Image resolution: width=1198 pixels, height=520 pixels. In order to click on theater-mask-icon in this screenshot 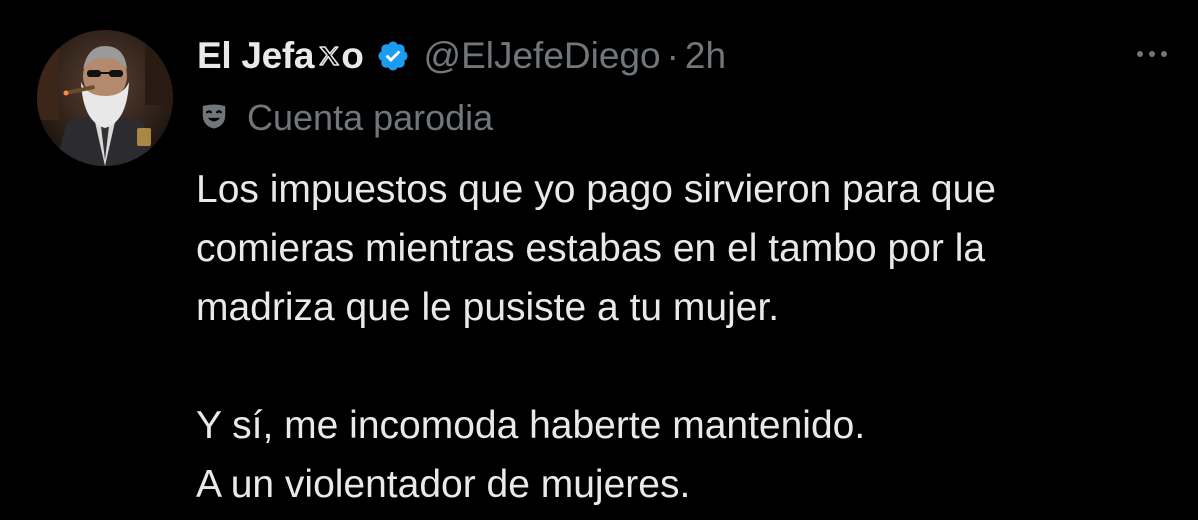, I will do `click(214, 118)`.